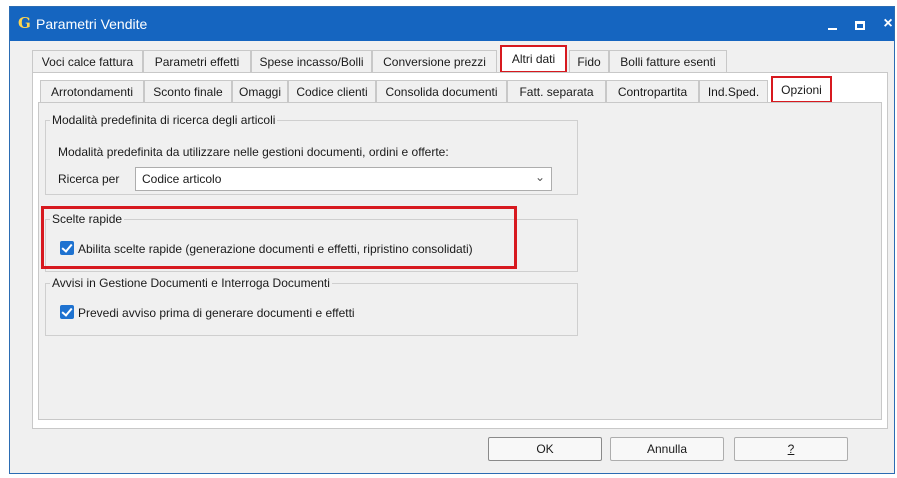 The width and height of the screenshot is (897, 478). Describe the element at coordinates (668, 61) in the screenshot. I see `tab-bolli-fatture-esenti: Bolli fatture esenti` at that location.